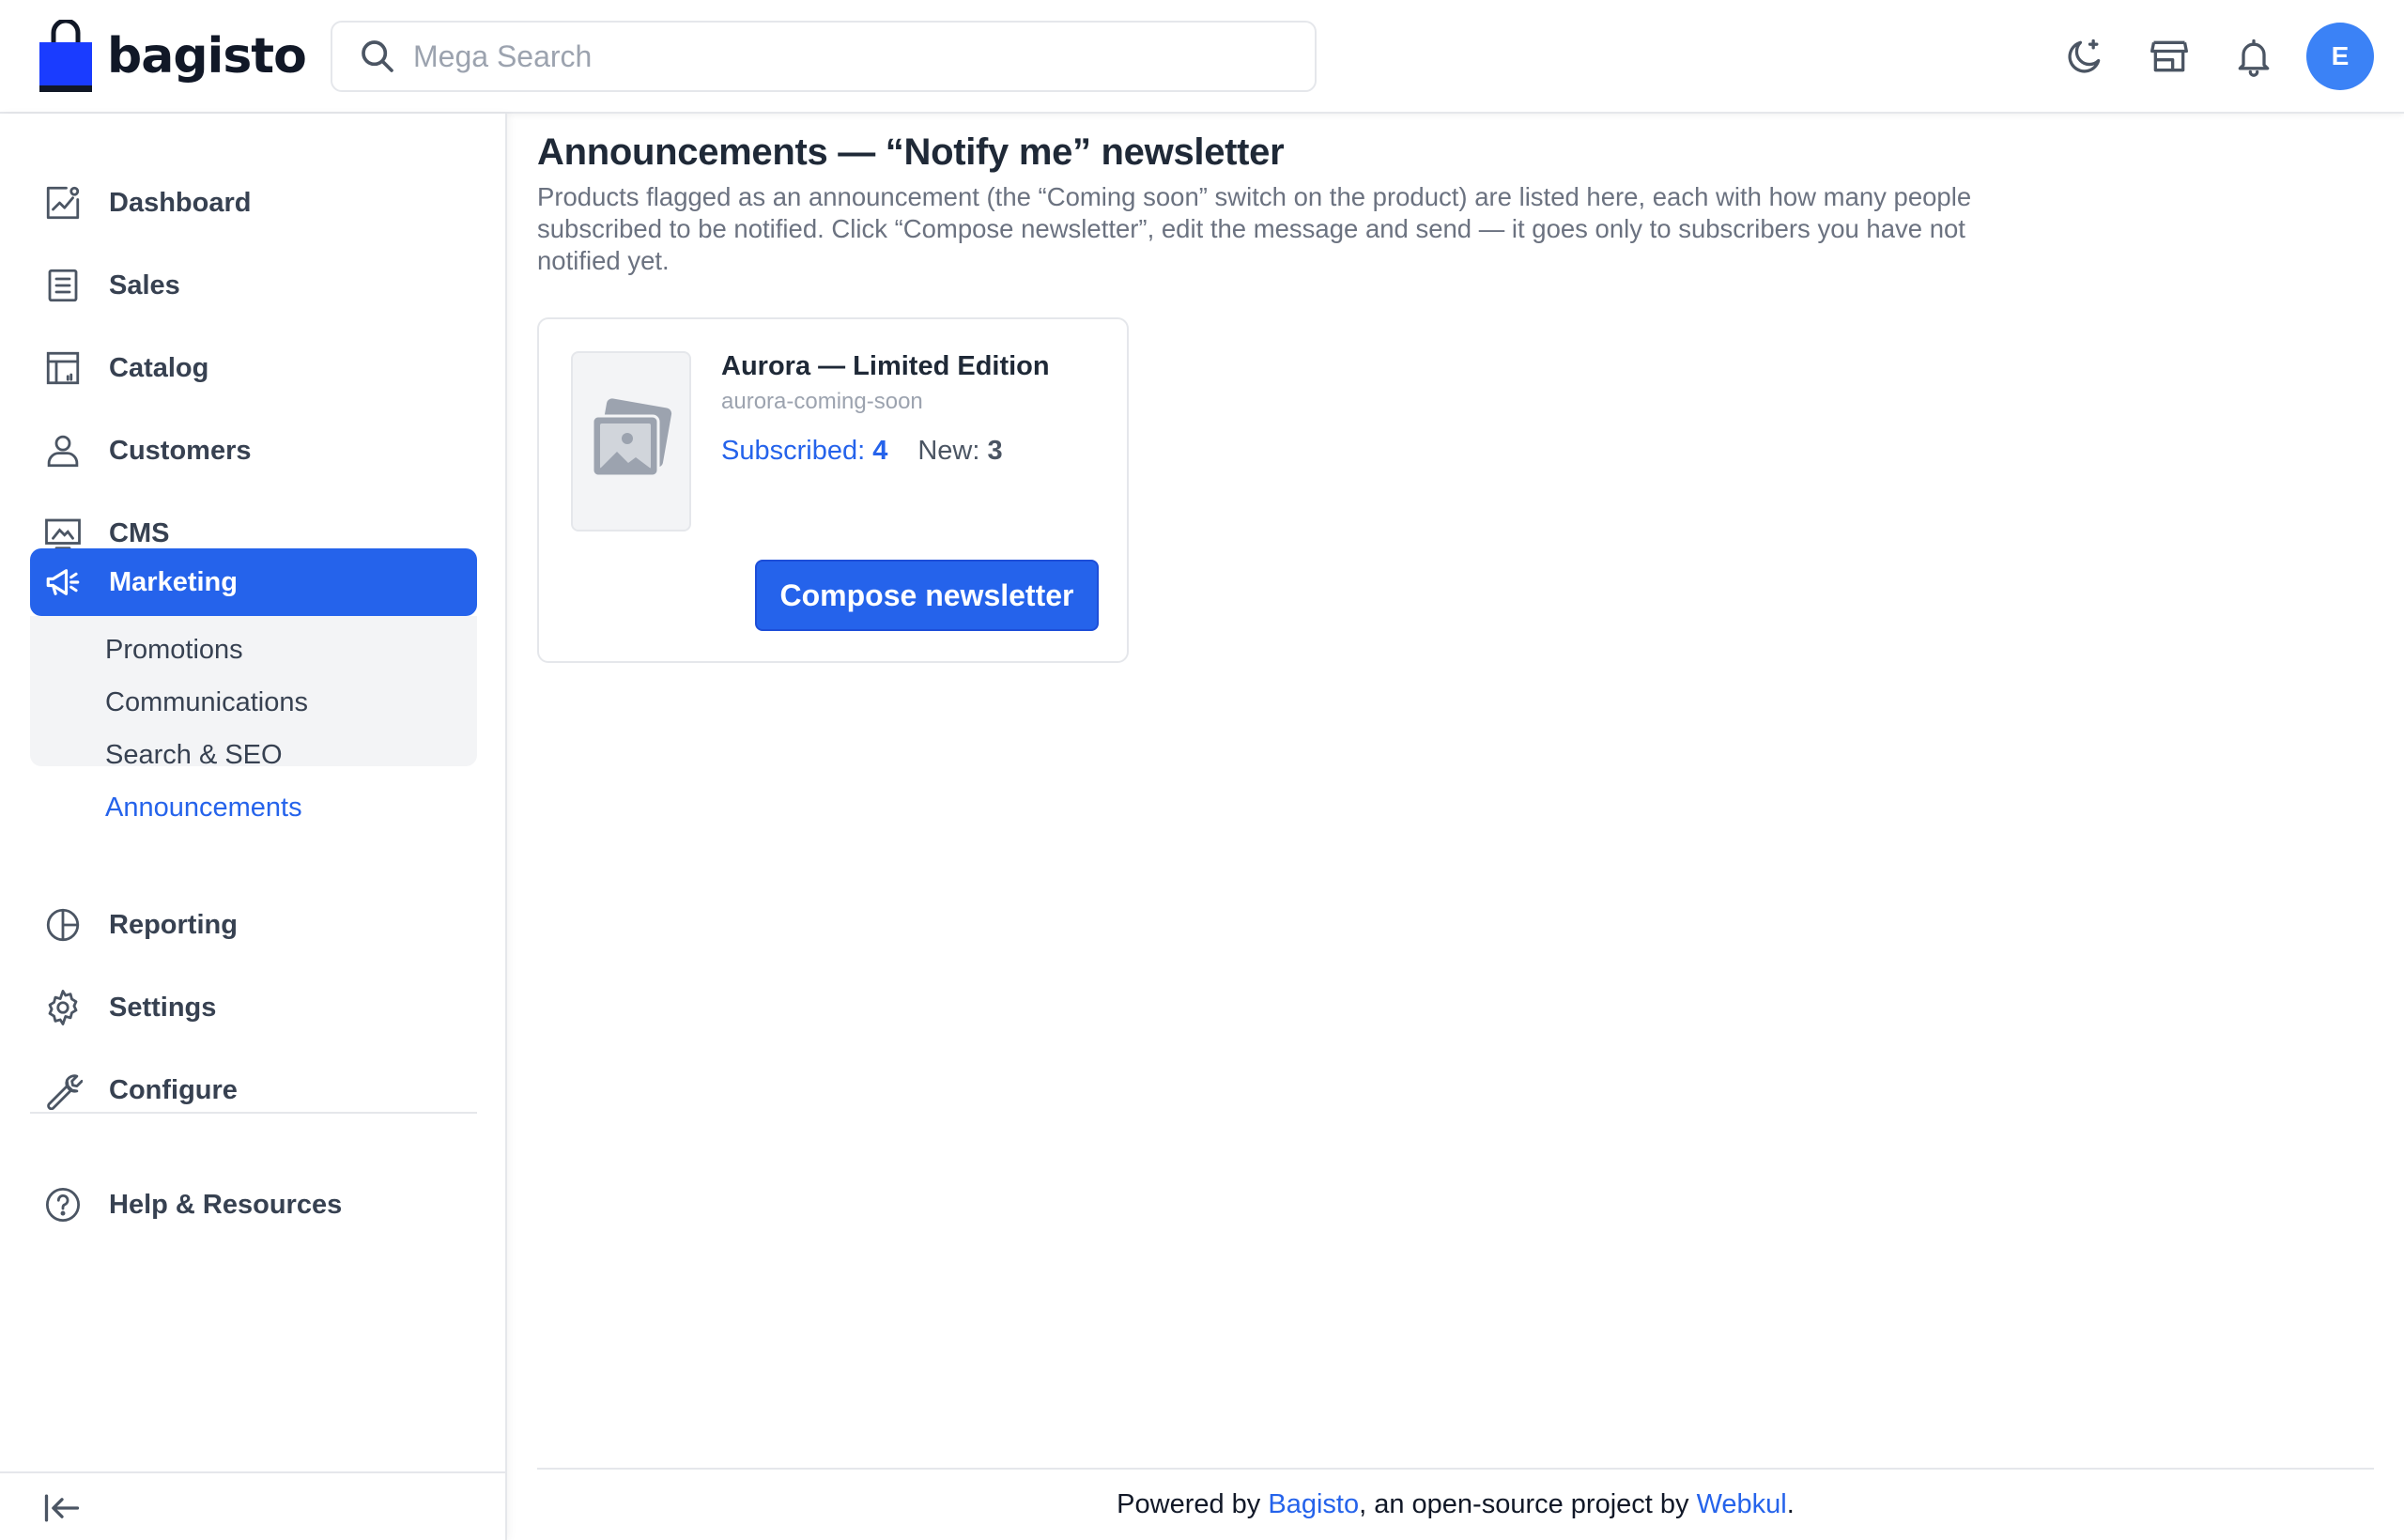 Image resolution: width=2404 pixels, height=1540 pixels. Describe the element at coordinates (253, 1090) in the screenshot. I see `sidebar-item-configure: Configure` at that location.